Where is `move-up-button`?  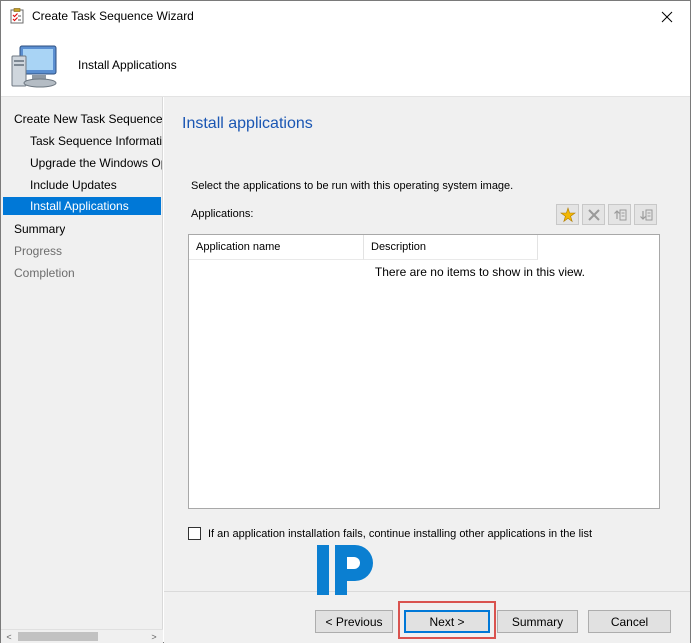 move-up-button is located at coordinates (619, 214).